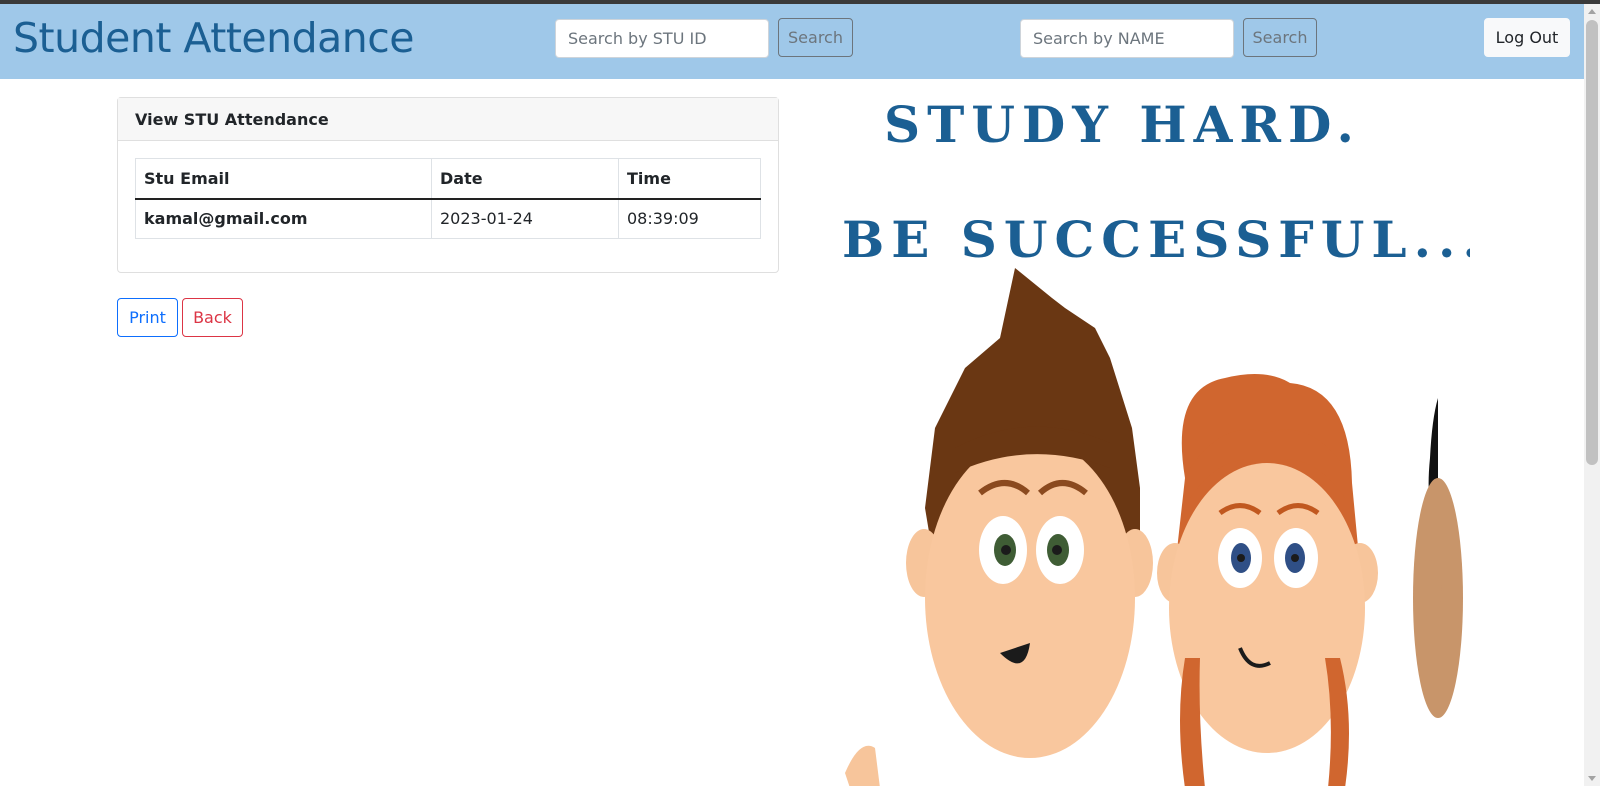 The width and height of the screenshot is (1600, 786). I want to click on back-button: Back, so click(212, 317).